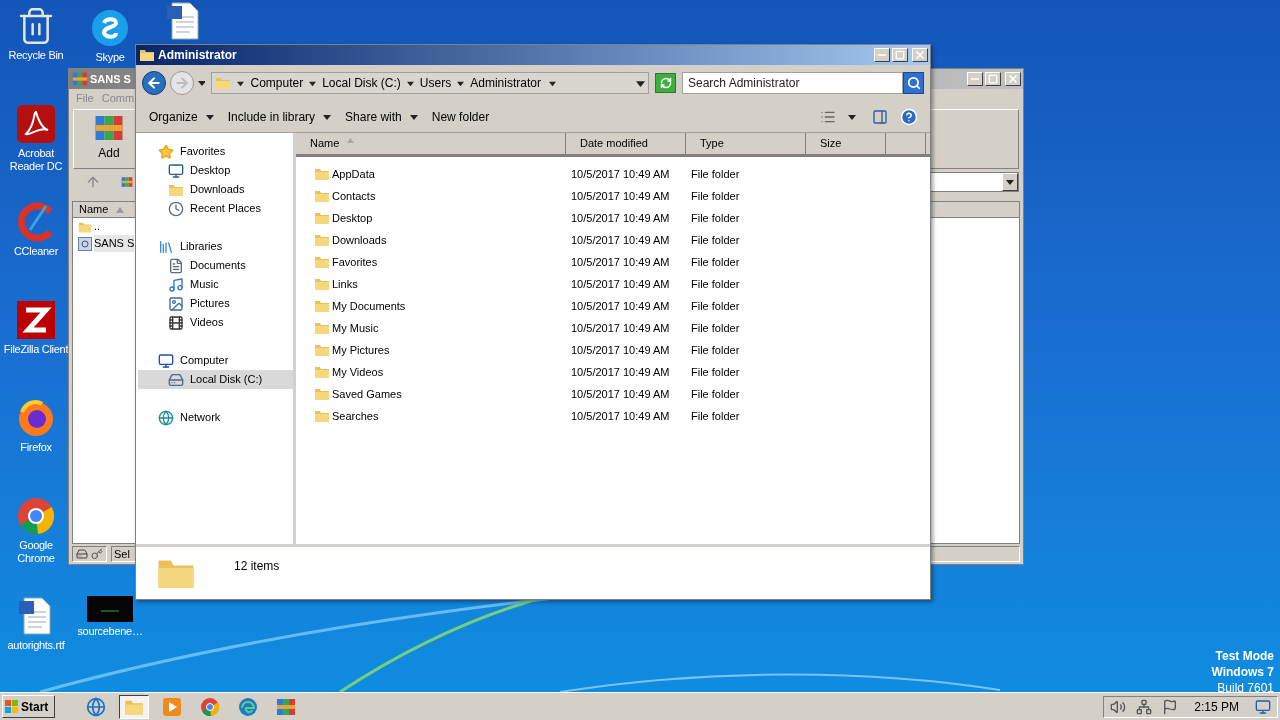 Image resolution: width=1280 pixels, height=720 pixels. What do you see at coordinates (279, 116) in the screenshot?
I see `toolbar-button: Include in library` at bounding box center [279, 116].